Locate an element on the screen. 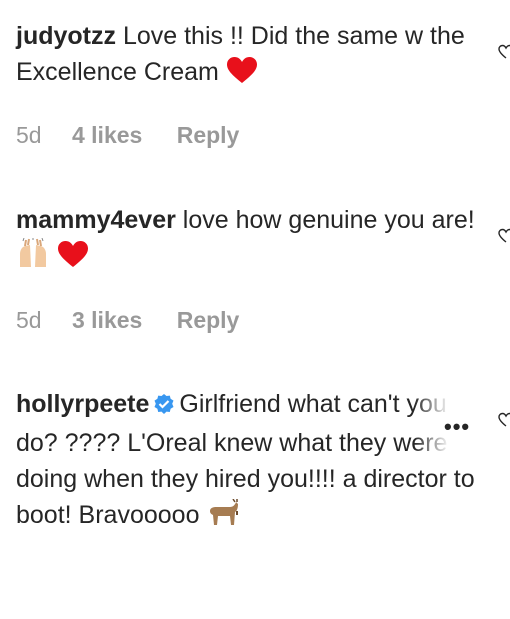 The image size is (510, 619). raising-hands-emoji-icon is located at coordinates (33, 257).